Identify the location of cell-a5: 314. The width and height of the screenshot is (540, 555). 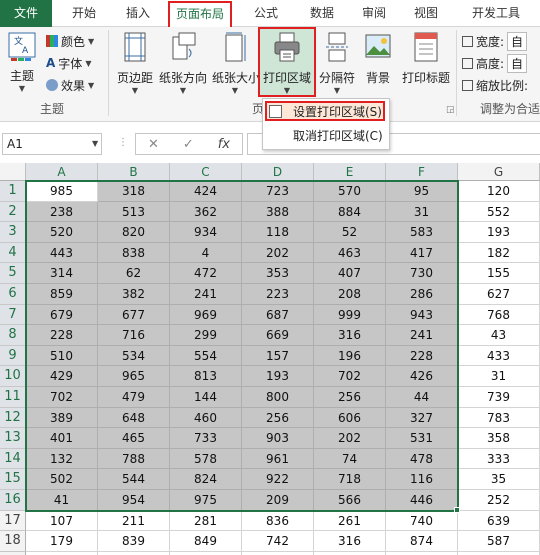
(62, 273).